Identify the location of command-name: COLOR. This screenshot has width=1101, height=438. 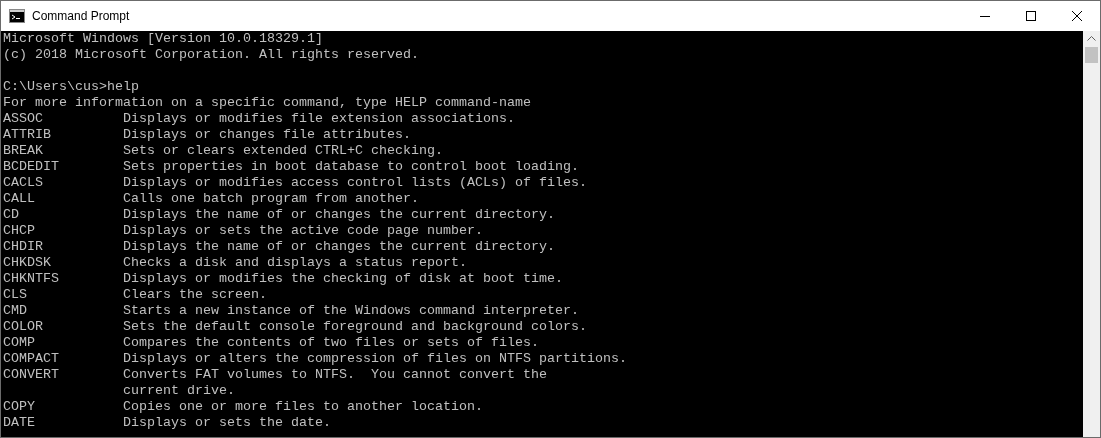
(23, 326).